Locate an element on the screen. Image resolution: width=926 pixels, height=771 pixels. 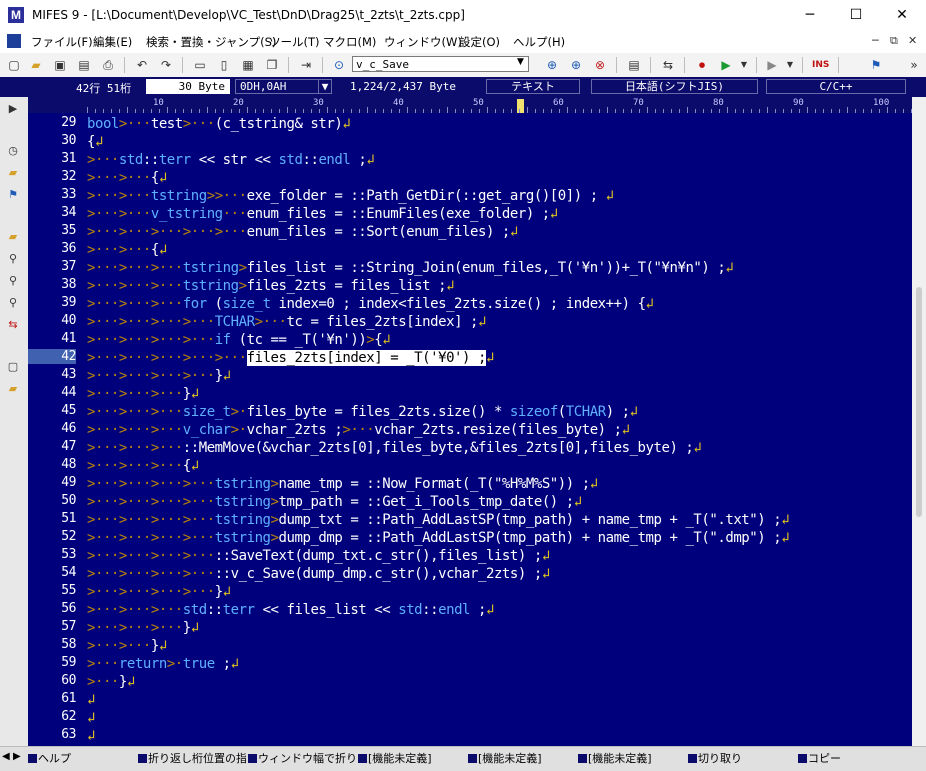
grep-icon: ⚲ is located at coordinates (13, 259).